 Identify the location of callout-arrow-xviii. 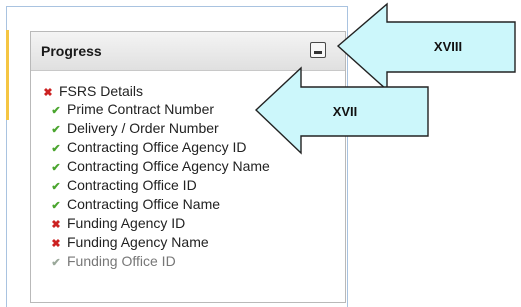
(426, 47).